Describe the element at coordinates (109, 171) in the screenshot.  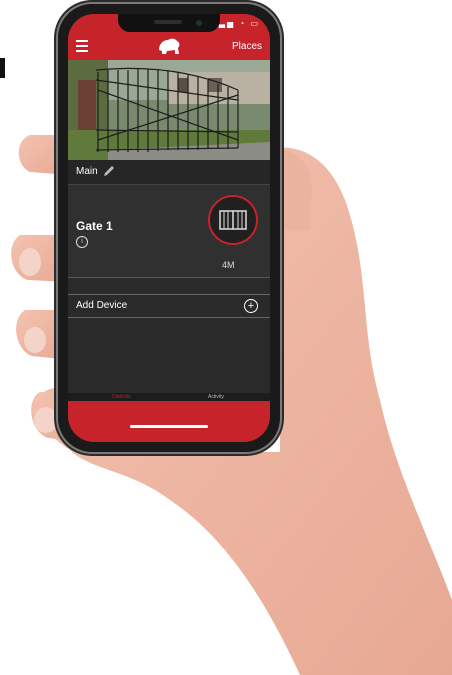
I see `pencil-icon` at that location.